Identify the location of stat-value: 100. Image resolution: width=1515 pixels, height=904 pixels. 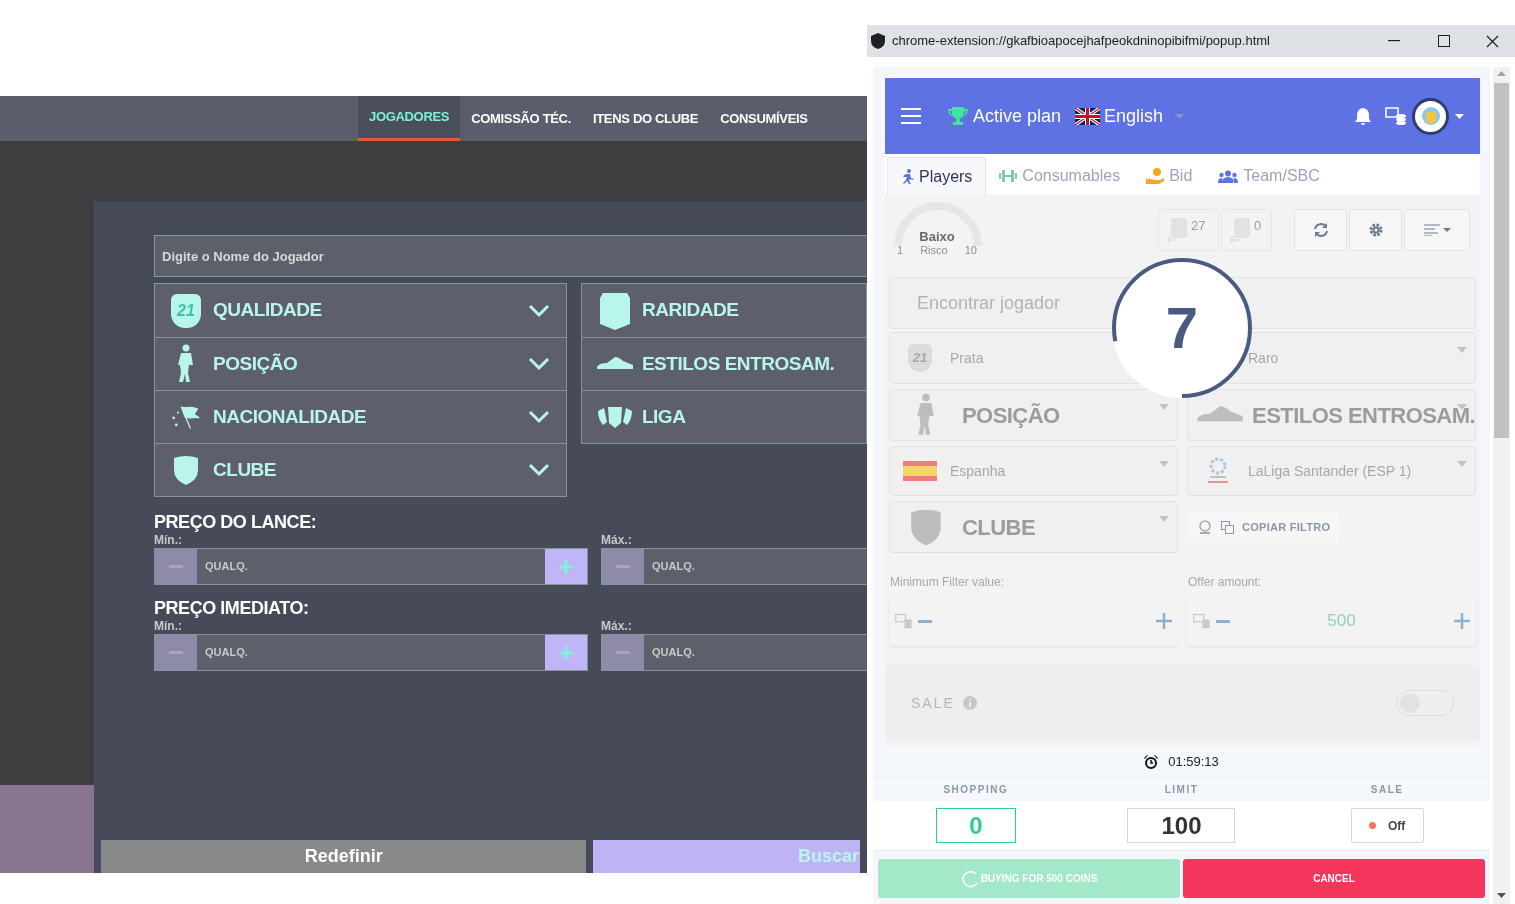
(1181, 825).